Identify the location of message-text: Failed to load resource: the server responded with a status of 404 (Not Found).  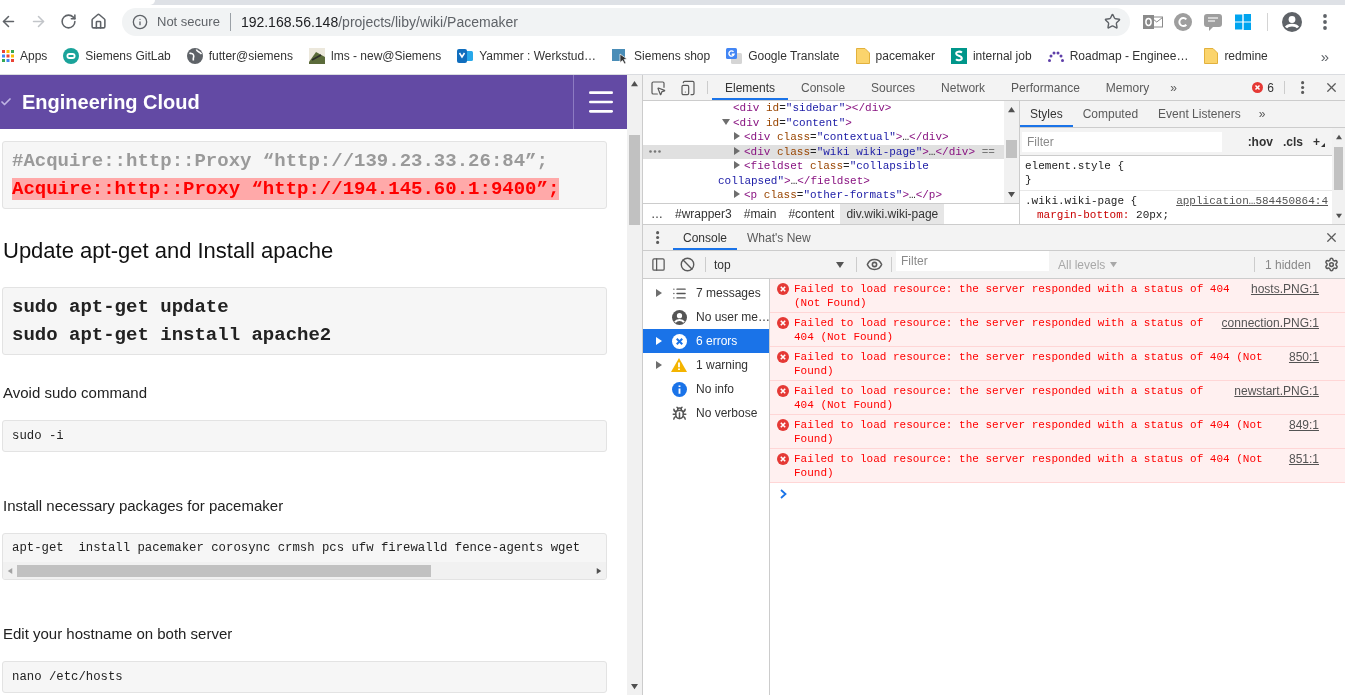
(1029, 364).